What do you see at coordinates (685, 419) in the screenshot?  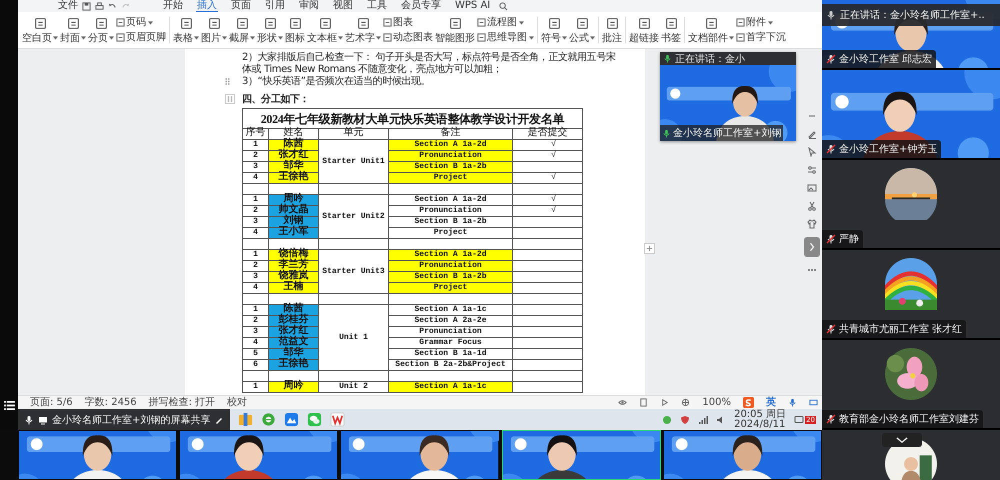 I see `shield-icon` at bounding box center [685, 419].